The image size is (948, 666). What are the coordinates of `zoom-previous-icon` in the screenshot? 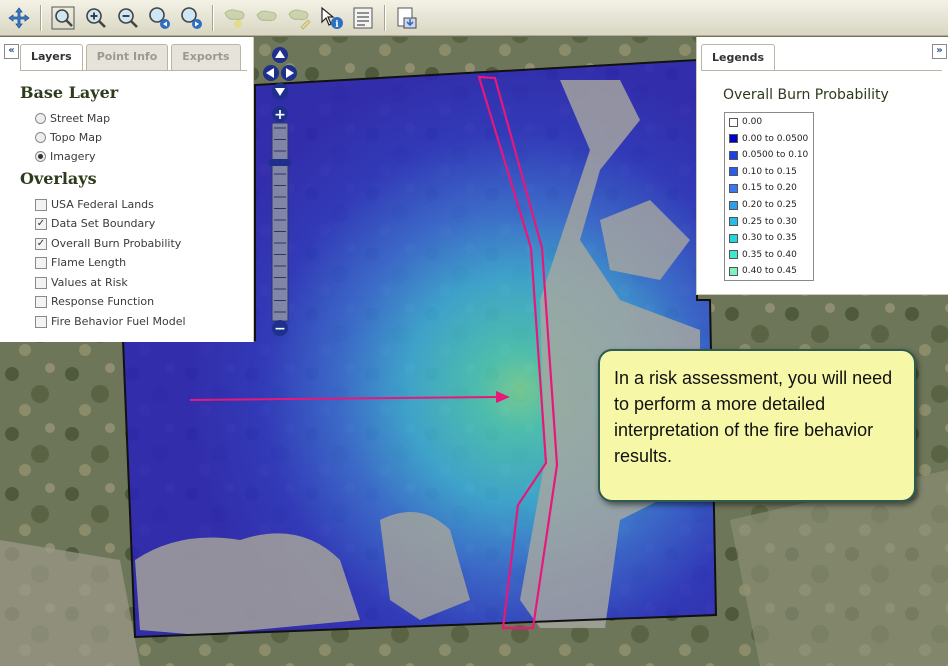 It's located at (159, 17).